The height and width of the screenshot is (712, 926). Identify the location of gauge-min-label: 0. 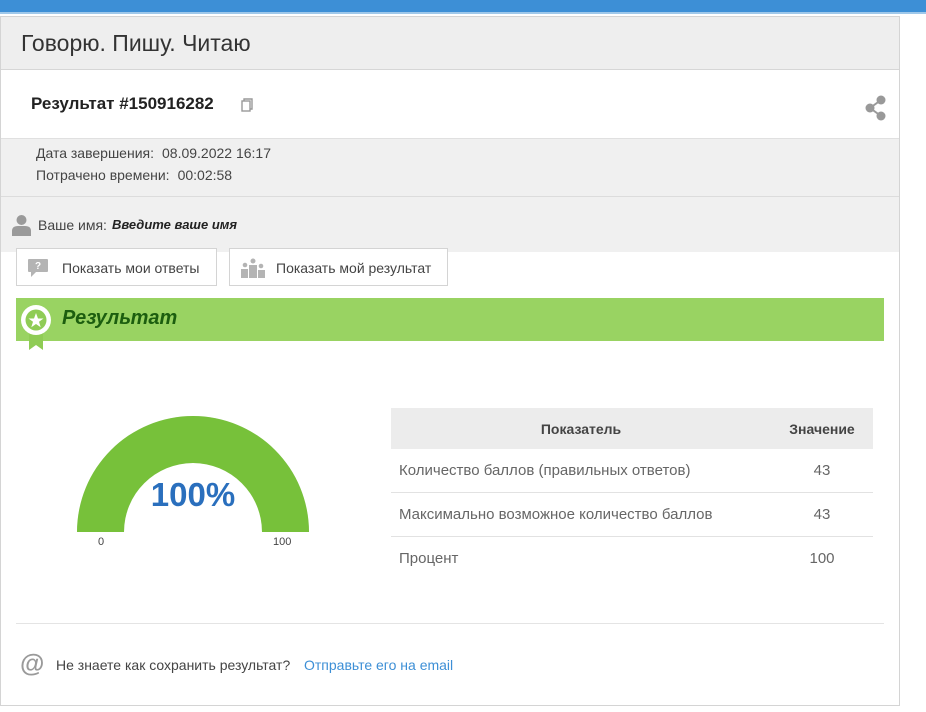
(101, 542).